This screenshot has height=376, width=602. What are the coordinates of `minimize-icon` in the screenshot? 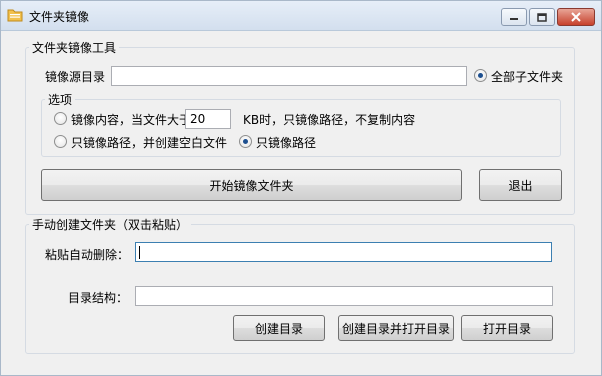 It's located at (514, 19).